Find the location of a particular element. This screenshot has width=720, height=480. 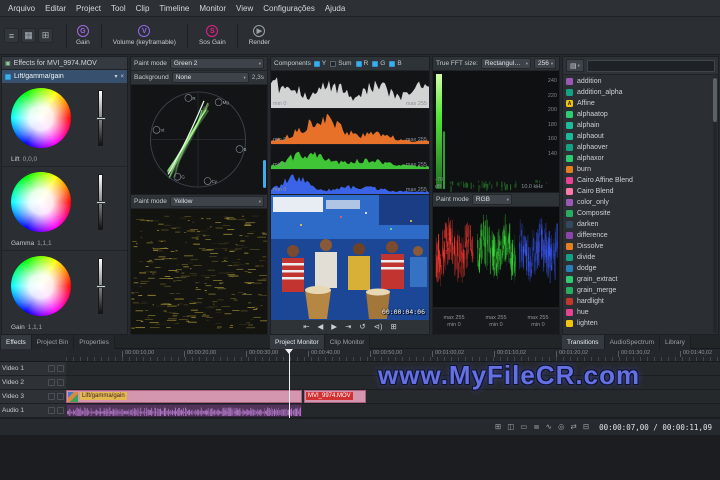

collapse-icon: ▾ is located at coordinates (115, 76).